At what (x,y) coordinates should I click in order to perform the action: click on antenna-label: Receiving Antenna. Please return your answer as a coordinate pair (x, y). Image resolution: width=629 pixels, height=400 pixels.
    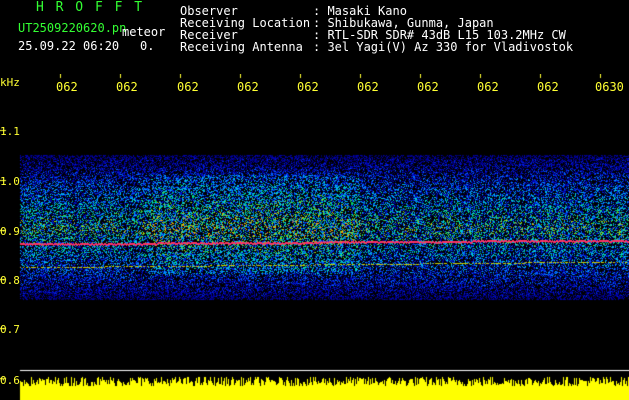
    Looking at the image, I should click on (241, 47).